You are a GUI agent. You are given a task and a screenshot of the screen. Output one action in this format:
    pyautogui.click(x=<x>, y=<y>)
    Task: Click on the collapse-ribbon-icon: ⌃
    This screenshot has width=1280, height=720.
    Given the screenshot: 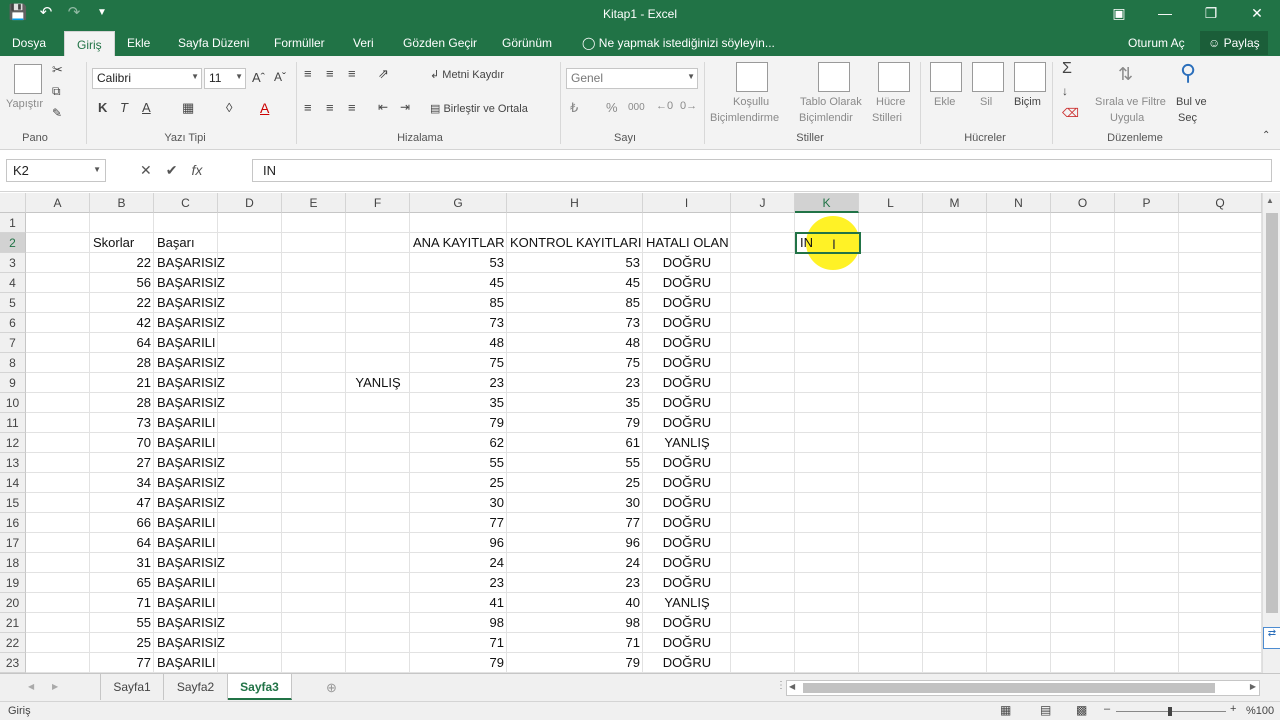 What is the action you would take?
    pyautogui.click(x=1266, y=135)
    